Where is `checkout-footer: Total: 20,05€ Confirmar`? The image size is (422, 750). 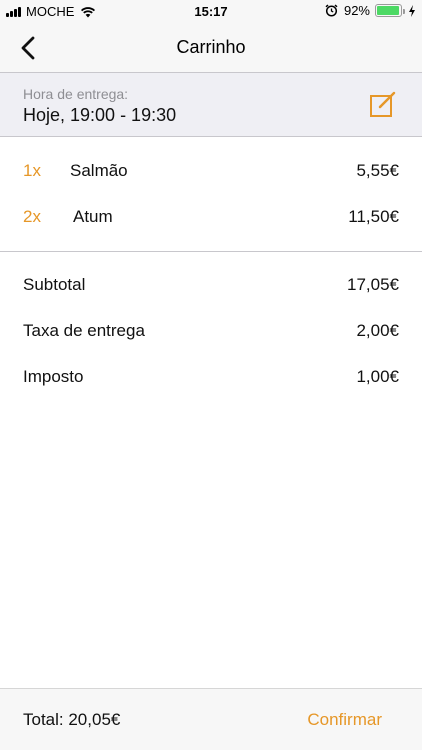 checkout-footer: Total: 20,05€ Confirmar is located at coordinates (211, 719).